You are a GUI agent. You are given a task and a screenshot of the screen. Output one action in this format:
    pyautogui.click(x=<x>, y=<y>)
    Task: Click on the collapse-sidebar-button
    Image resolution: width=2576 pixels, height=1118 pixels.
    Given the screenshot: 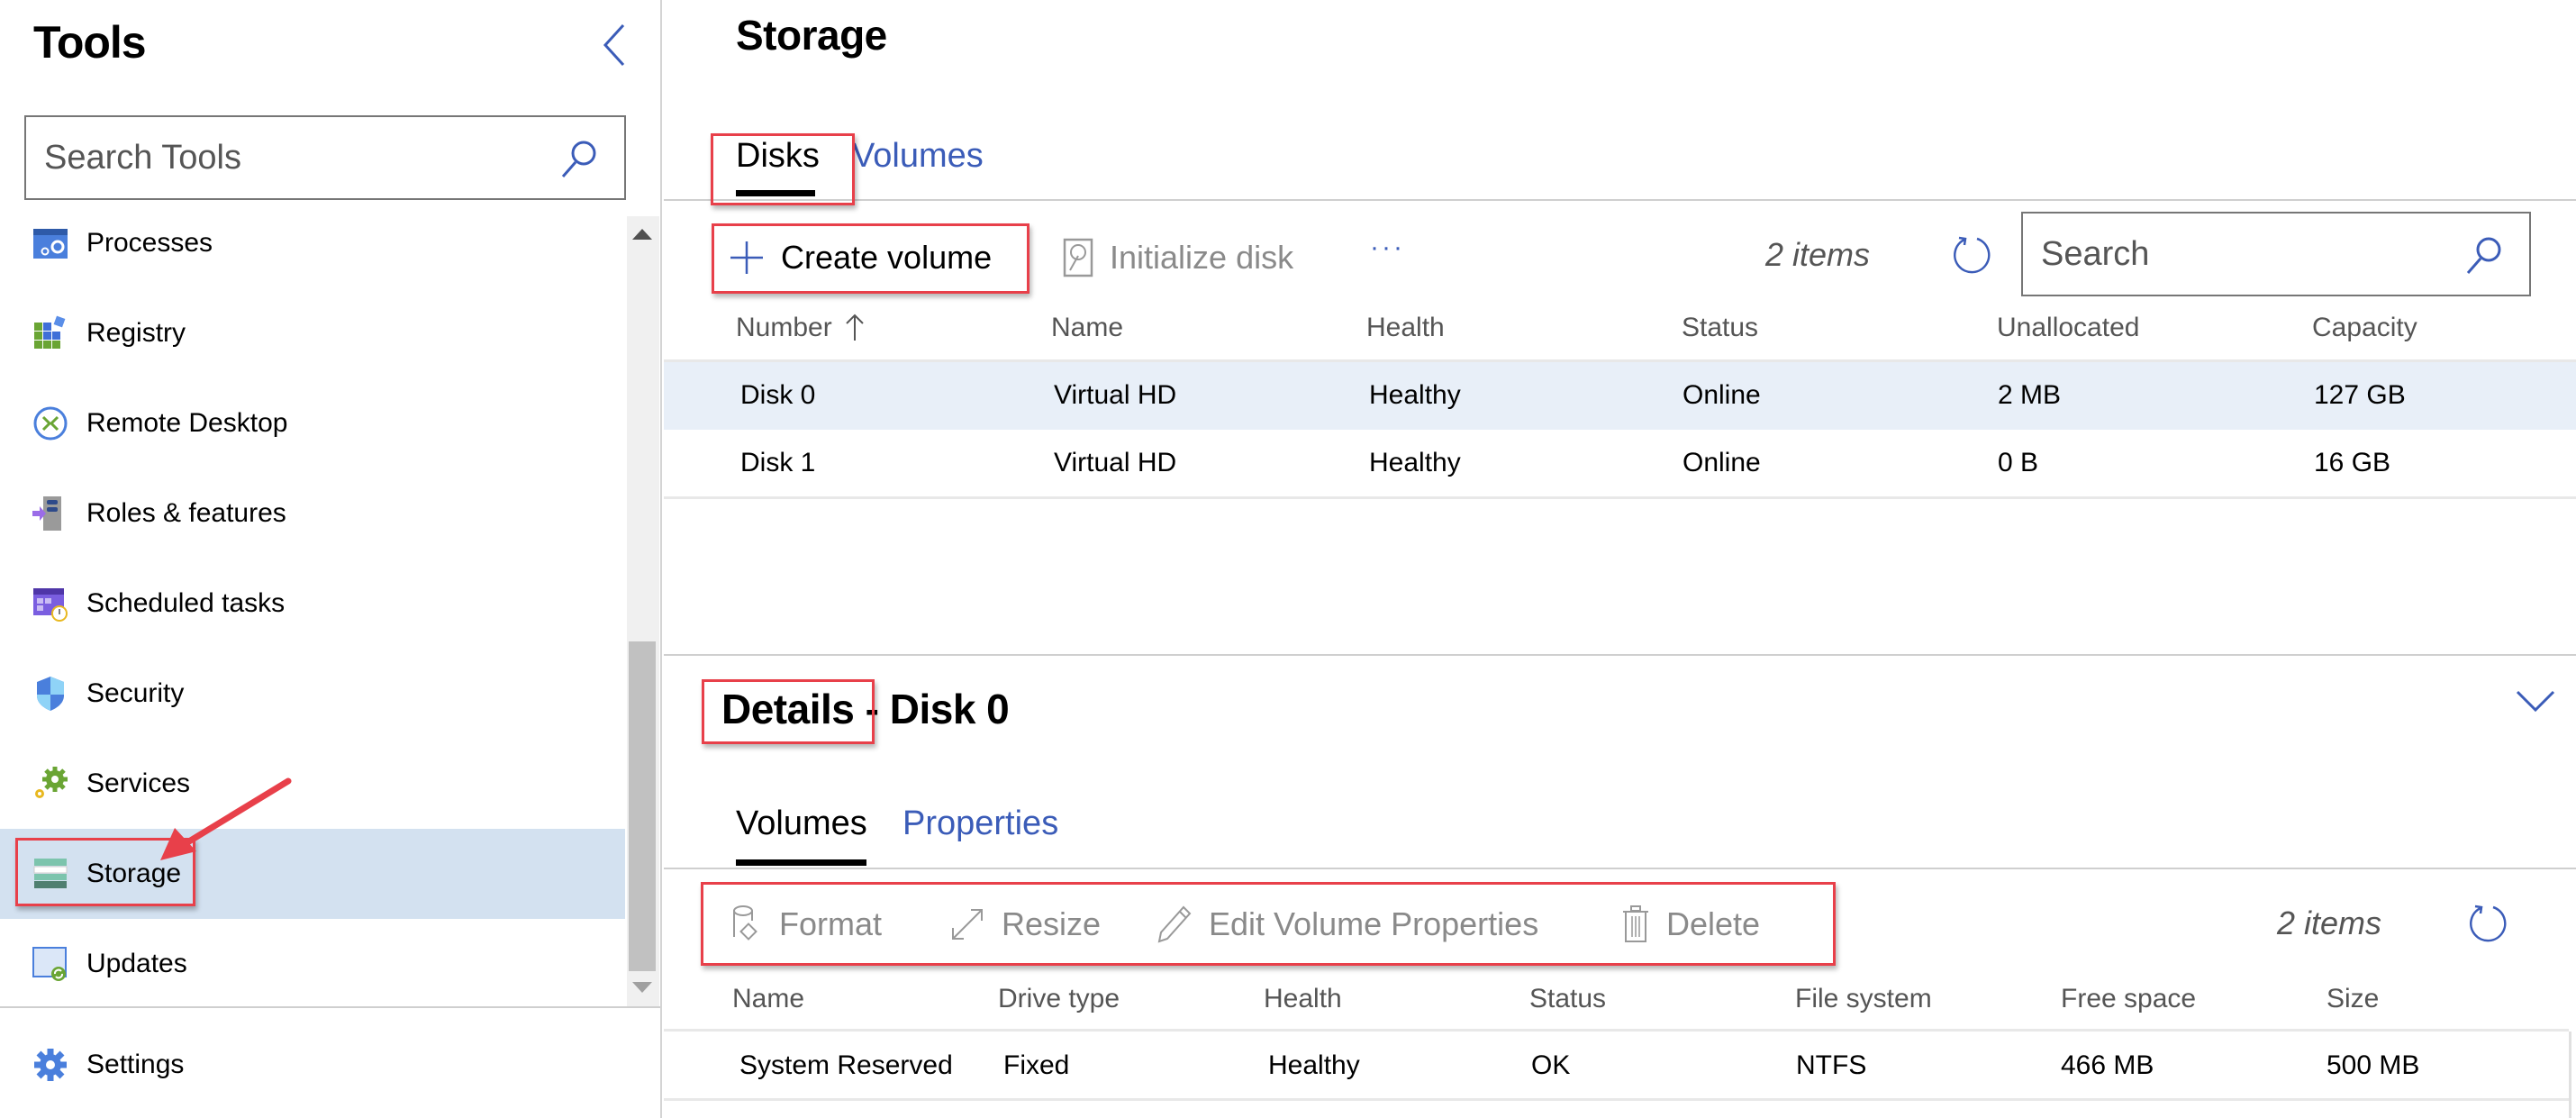 What is the action you would take?
    pyautogui.click(x=614, y=45)
    